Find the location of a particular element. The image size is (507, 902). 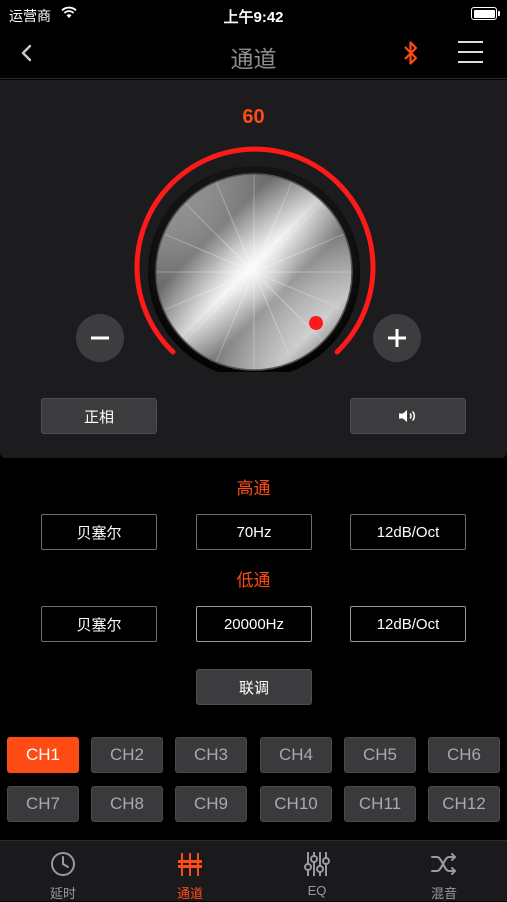

mute-button is located at coordinates (408, 416).